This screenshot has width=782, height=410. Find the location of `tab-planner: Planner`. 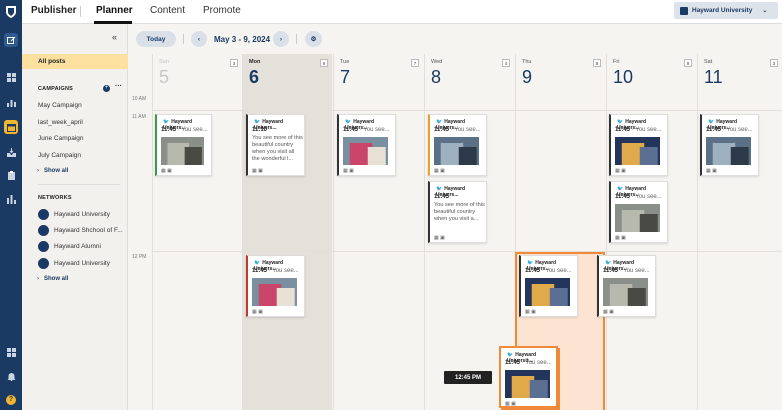

tab-planner: Planner is located at coordinates (114, 10).